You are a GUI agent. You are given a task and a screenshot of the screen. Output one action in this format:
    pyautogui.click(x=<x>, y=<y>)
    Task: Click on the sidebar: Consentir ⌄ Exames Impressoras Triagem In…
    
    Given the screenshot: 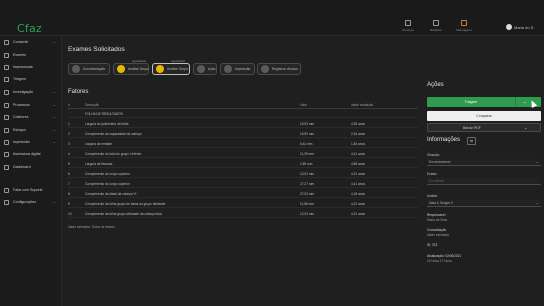 What is the action you would take?
    pyautogui.click(x=31, y=171)
    